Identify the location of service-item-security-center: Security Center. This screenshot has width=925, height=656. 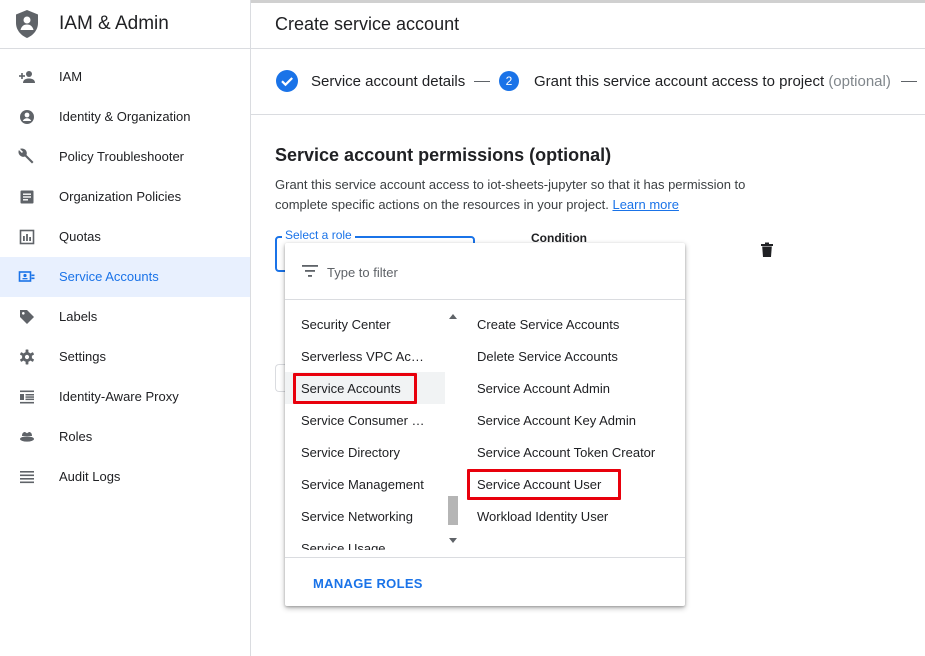
(365, 324).